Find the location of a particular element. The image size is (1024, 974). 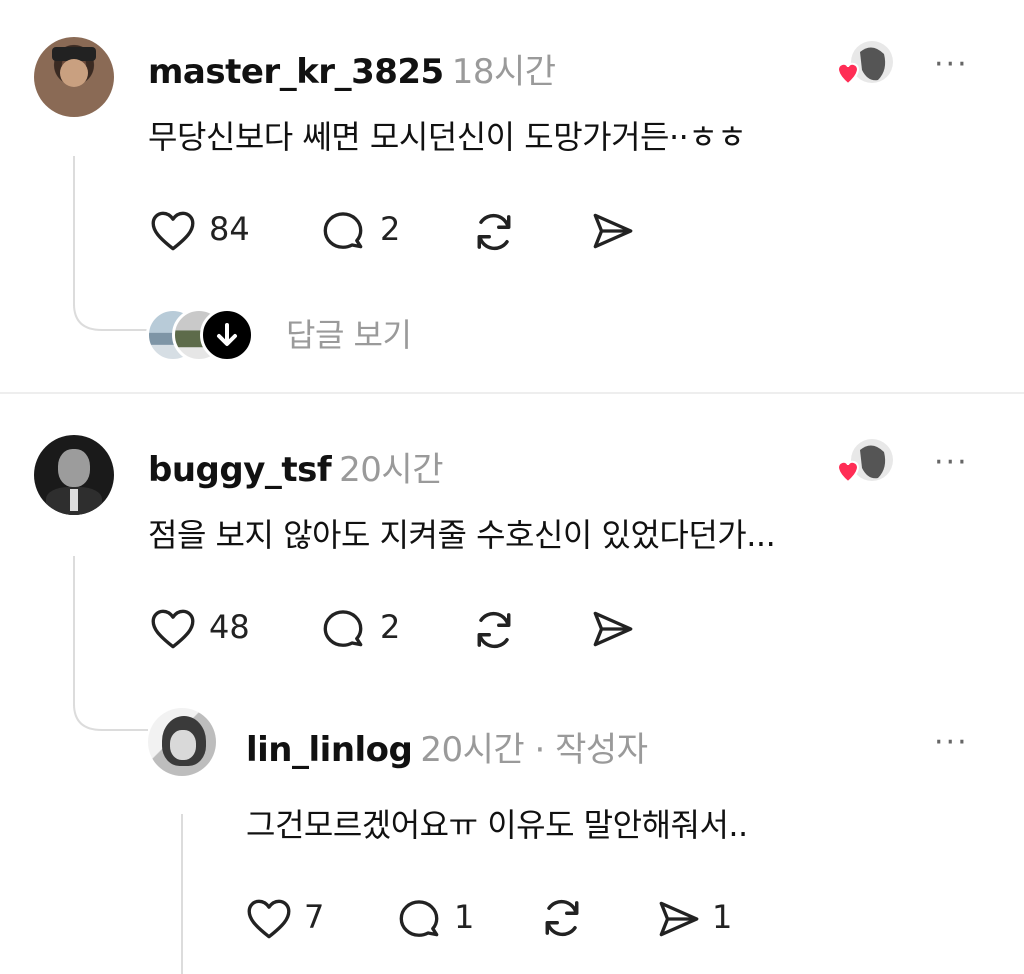

username: master_kr_3825 18시간 is located at coordinates (352, 68).